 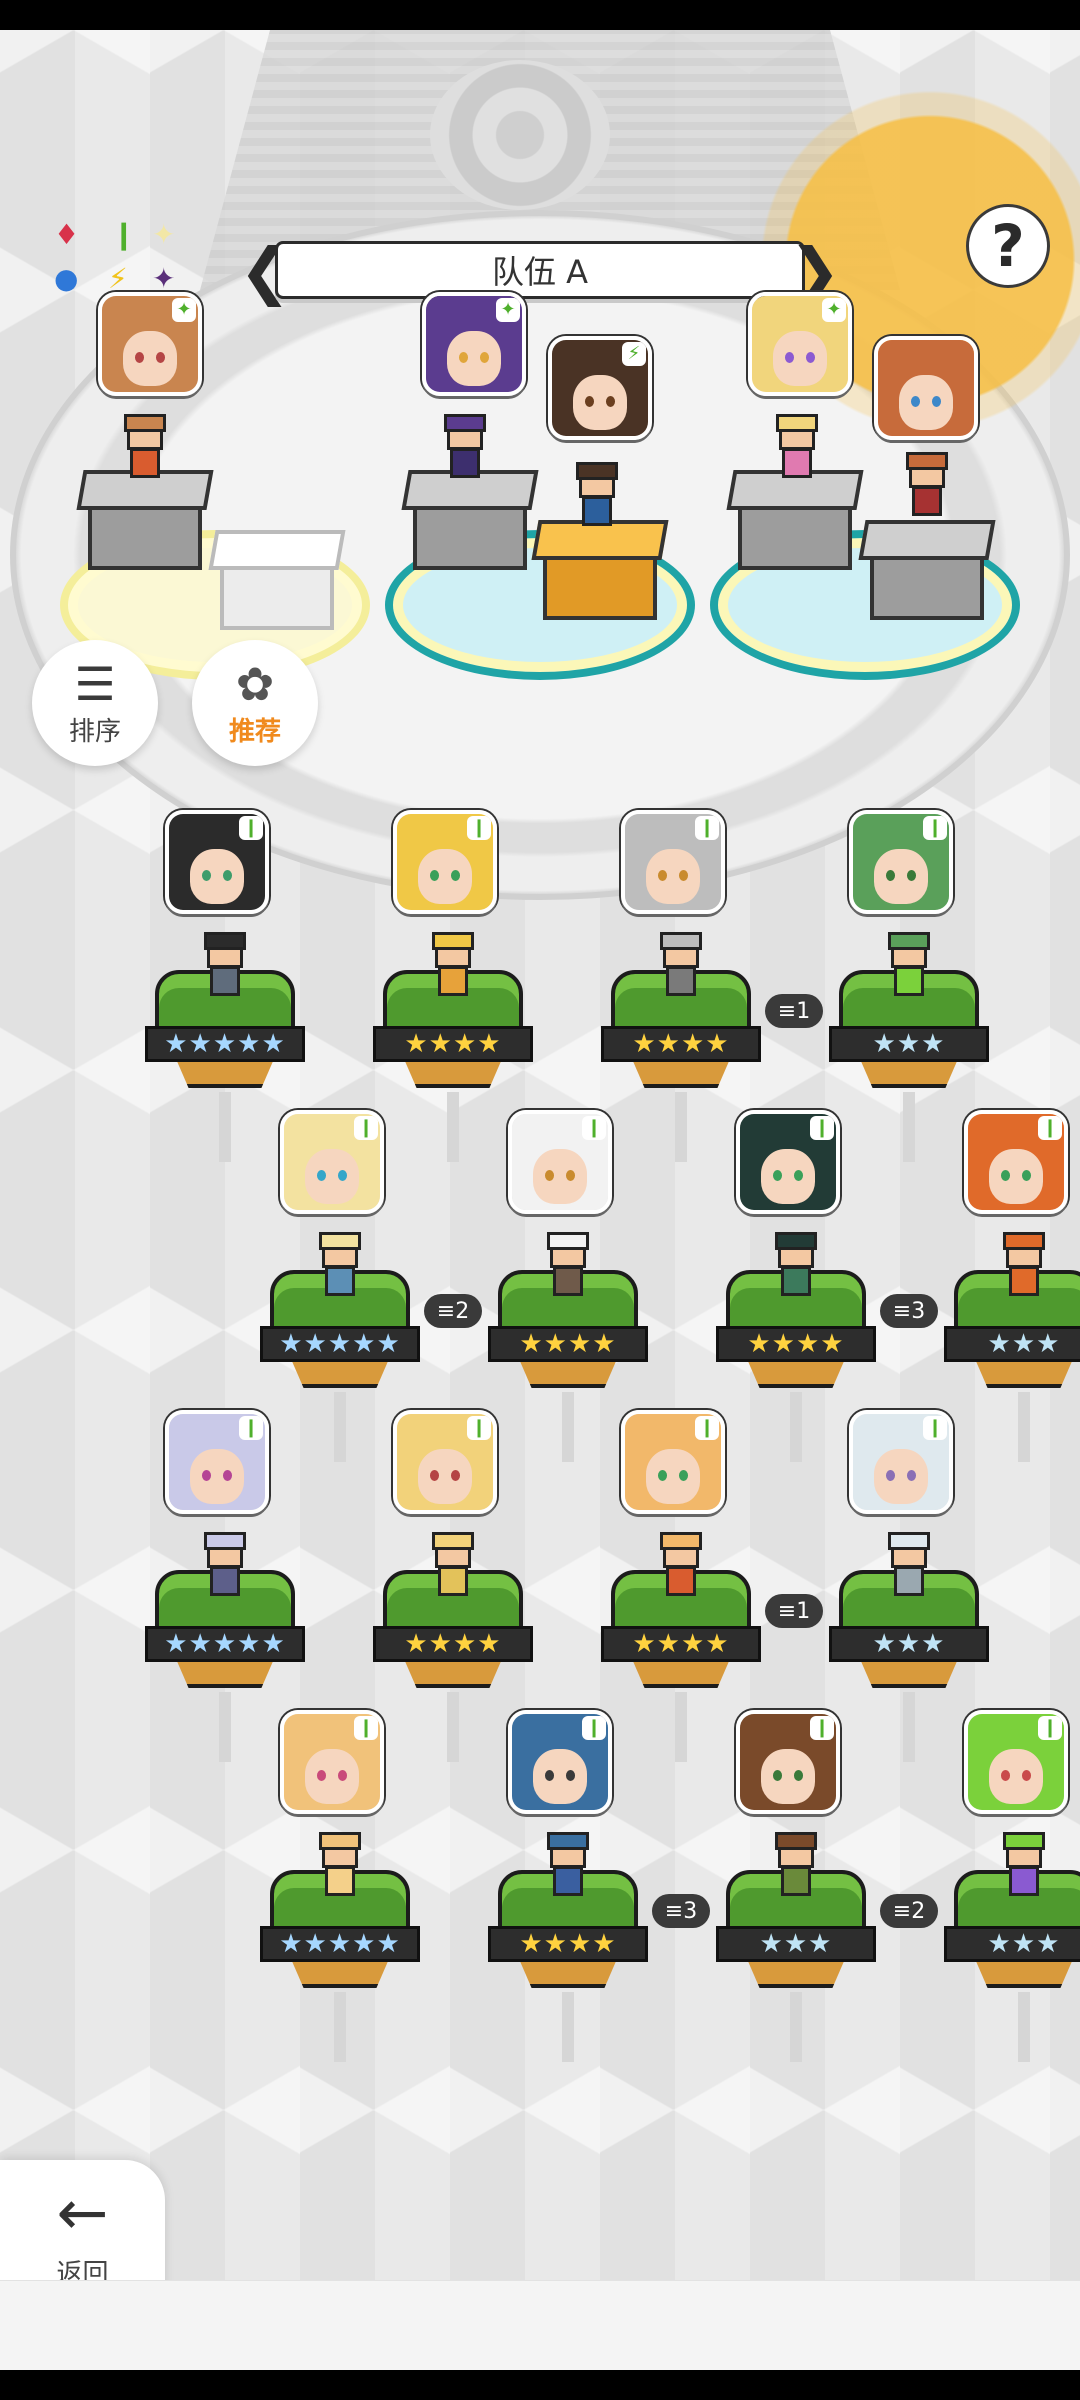 What do you see at coordinates (980, 1886) in the screenshot?
I see `hero-card: ★★★ ≡ 2 ❙` at bounding box center [980, 1886].